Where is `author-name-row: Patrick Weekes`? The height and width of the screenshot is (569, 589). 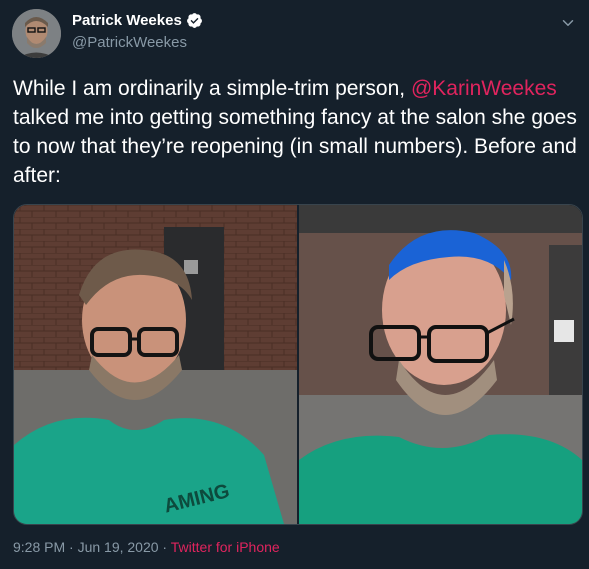
author-name-row: Patrick Weekes is located at coordinates (137, 20).